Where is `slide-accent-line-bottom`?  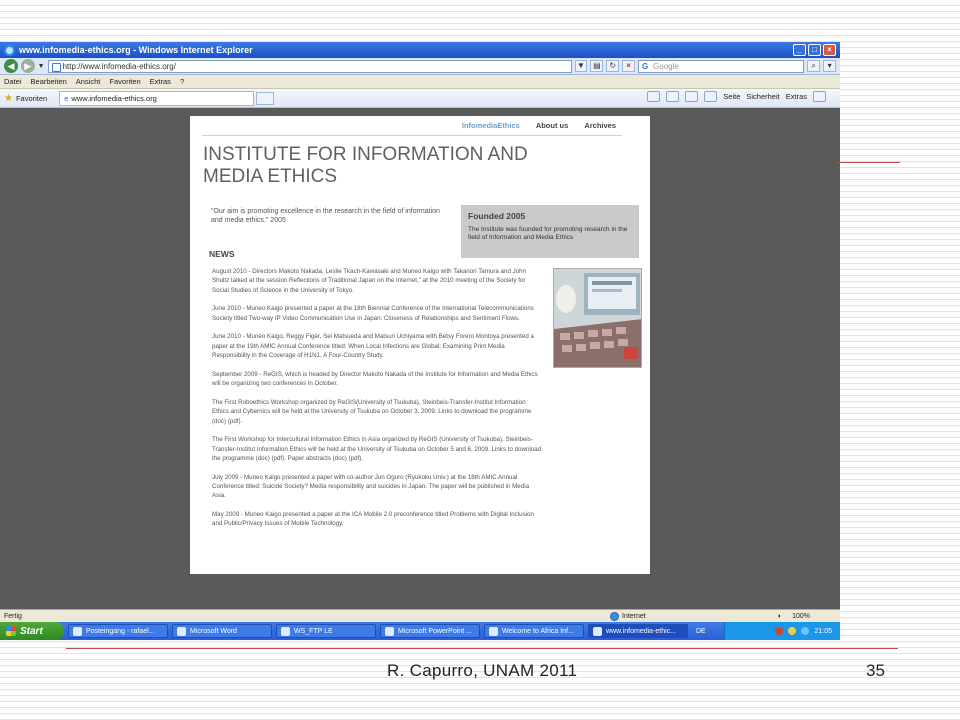 slide-accent-line-bottom is located at coordinates (482, 648).